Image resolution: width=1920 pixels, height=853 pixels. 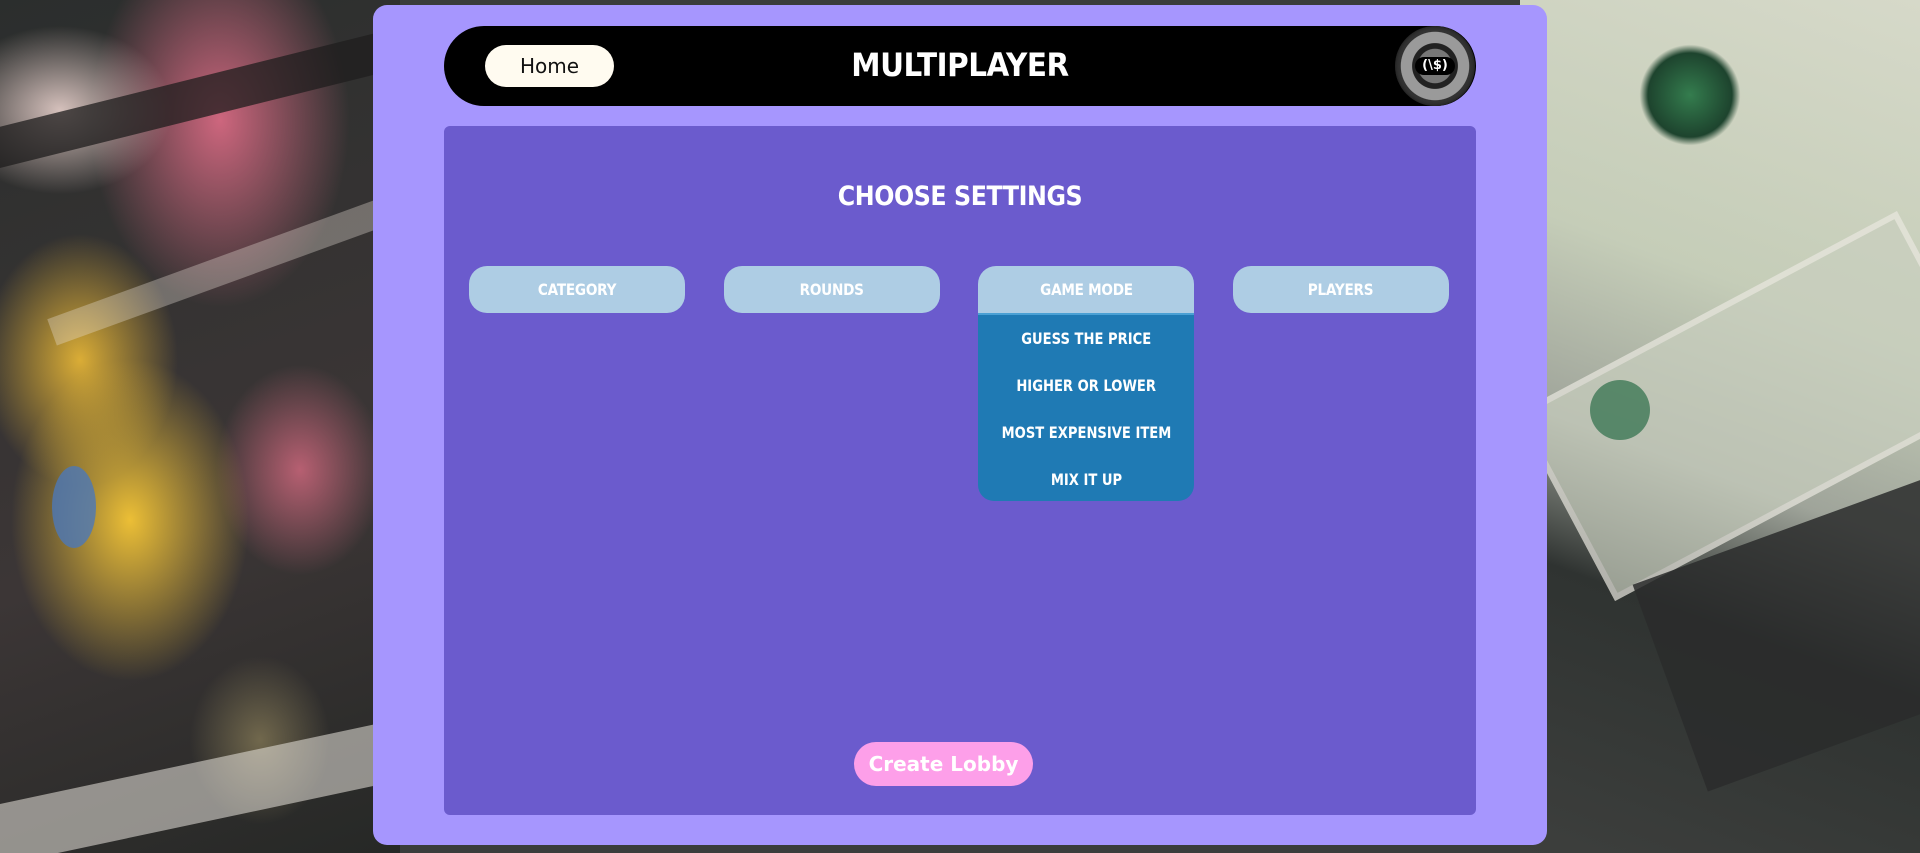 I want to click on game-mode-button-label: GAME MODE, so click(x=1086, y=289).